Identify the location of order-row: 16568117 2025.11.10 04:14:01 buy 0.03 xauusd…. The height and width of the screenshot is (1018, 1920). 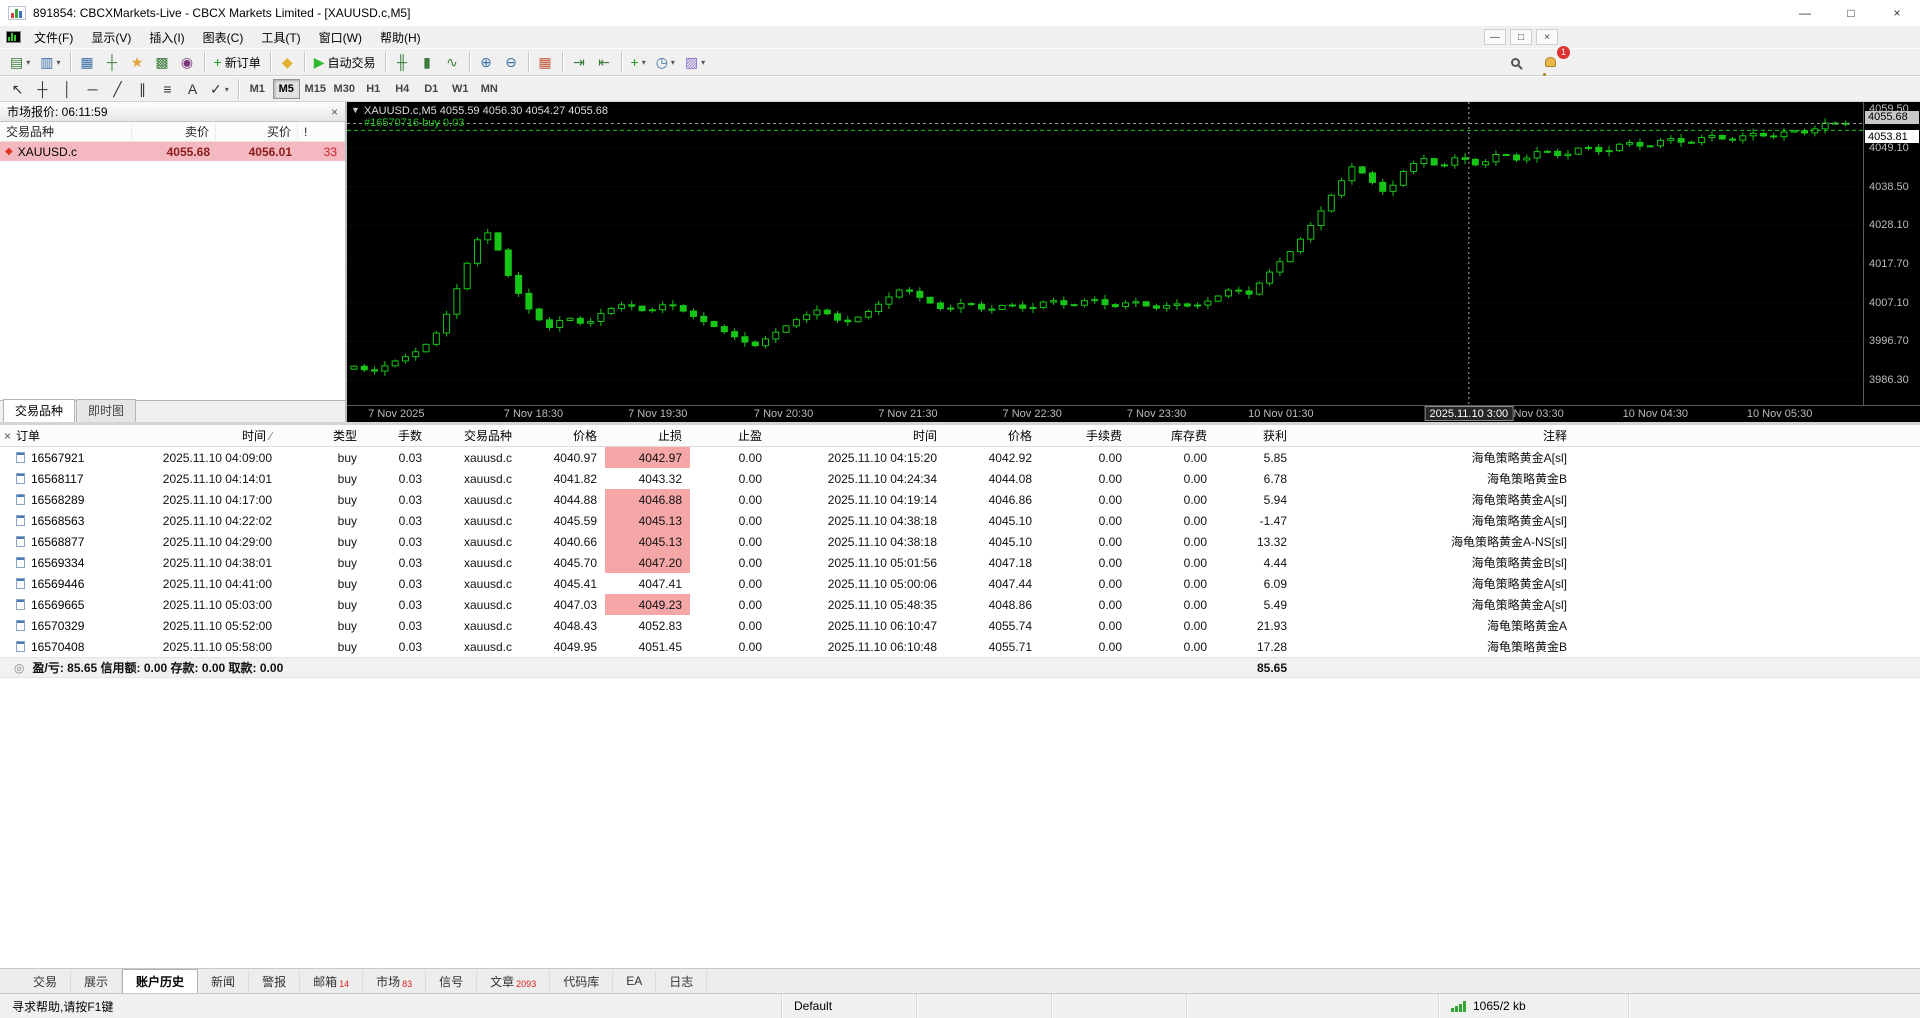
(960, 478).